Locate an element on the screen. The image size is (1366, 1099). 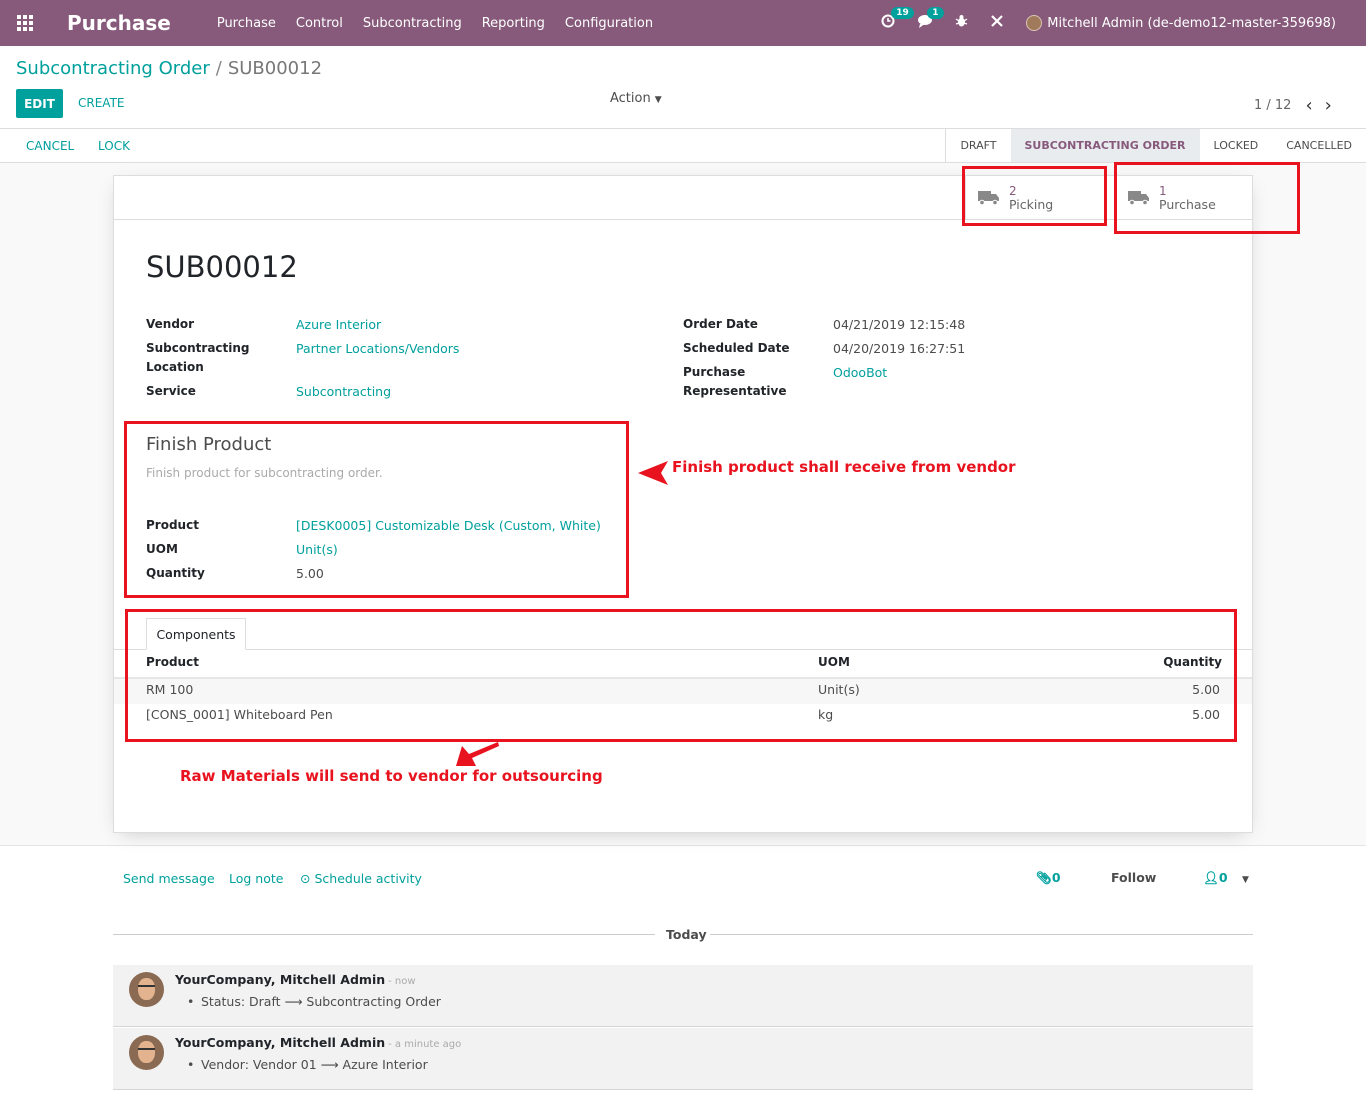
subcontracting-location-value: Partner Locations/Vendors is located at coordinates (377, 348).